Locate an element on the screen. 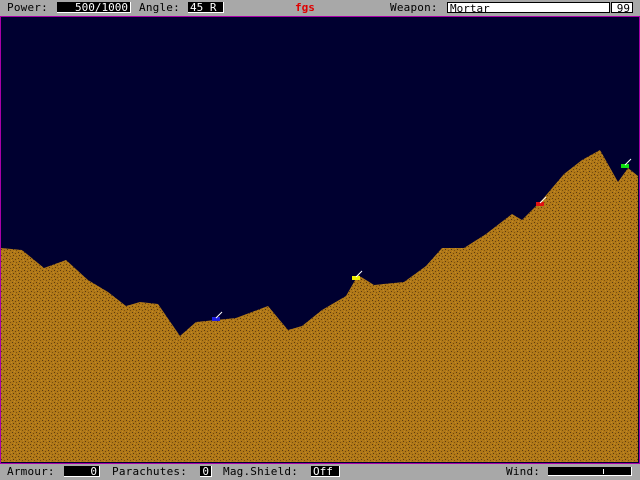 The height and width of the screenshot is (480, 640). player-name: fgs is located at coordinates (305, 7).